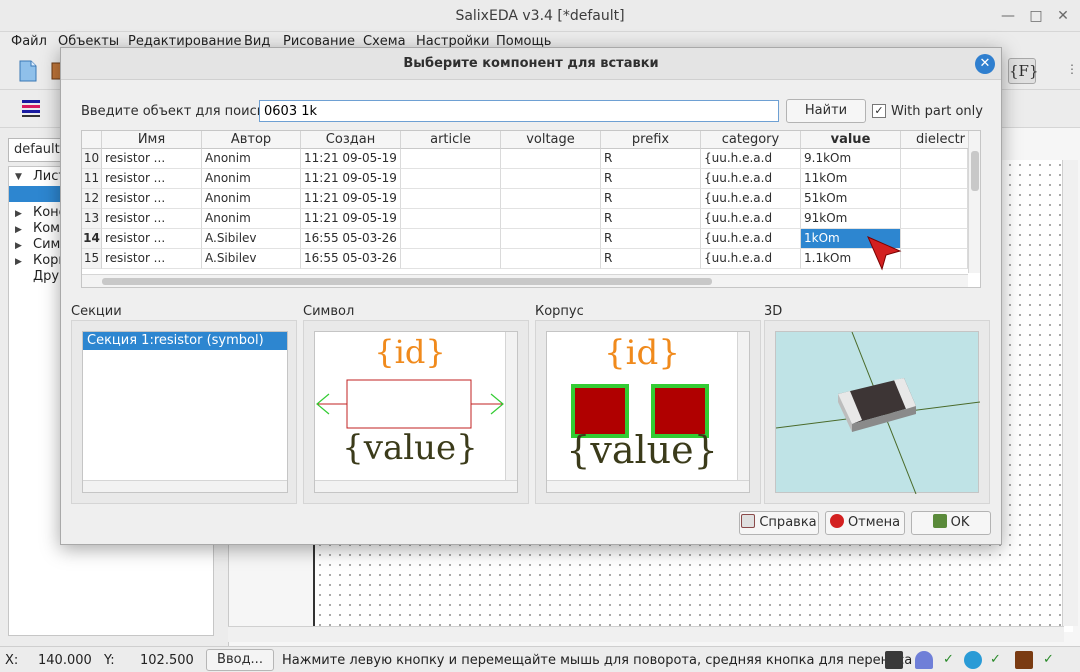 The image size is (1080, 672). I want to click on ok-button: OK, so click(951, 523).